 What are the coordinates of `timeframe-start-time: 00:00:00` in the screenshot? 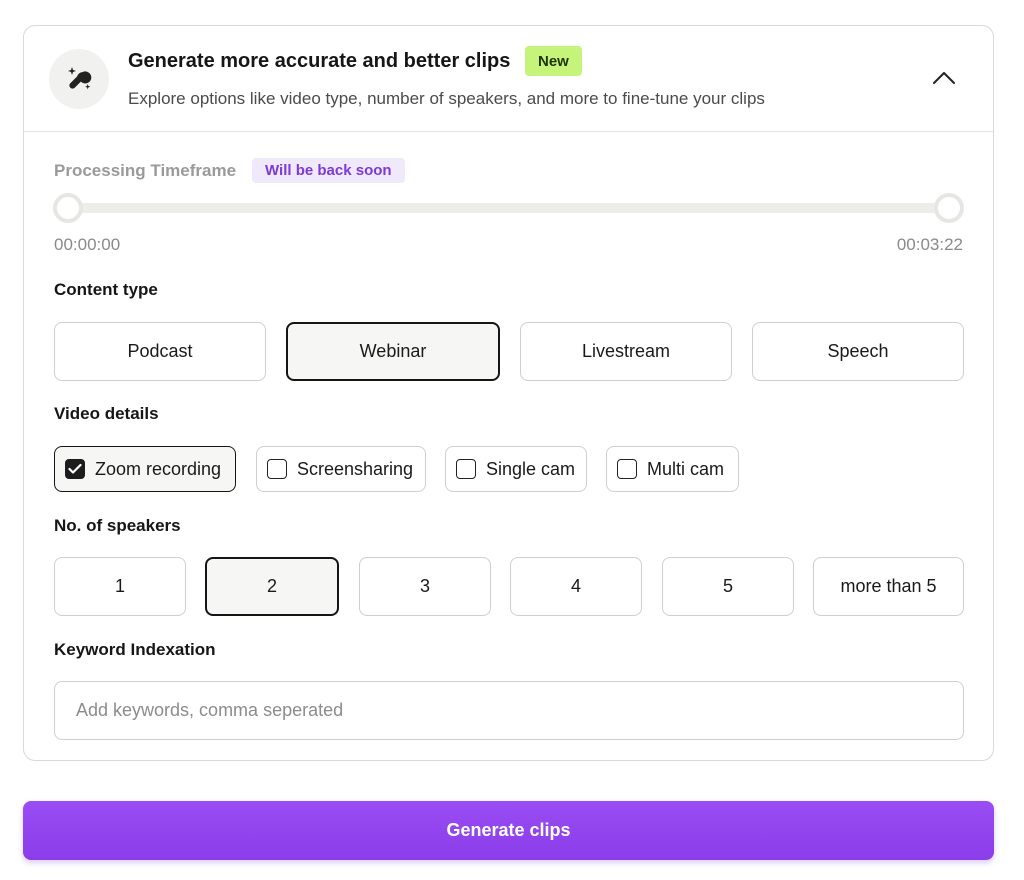 It's located at (87, 244).